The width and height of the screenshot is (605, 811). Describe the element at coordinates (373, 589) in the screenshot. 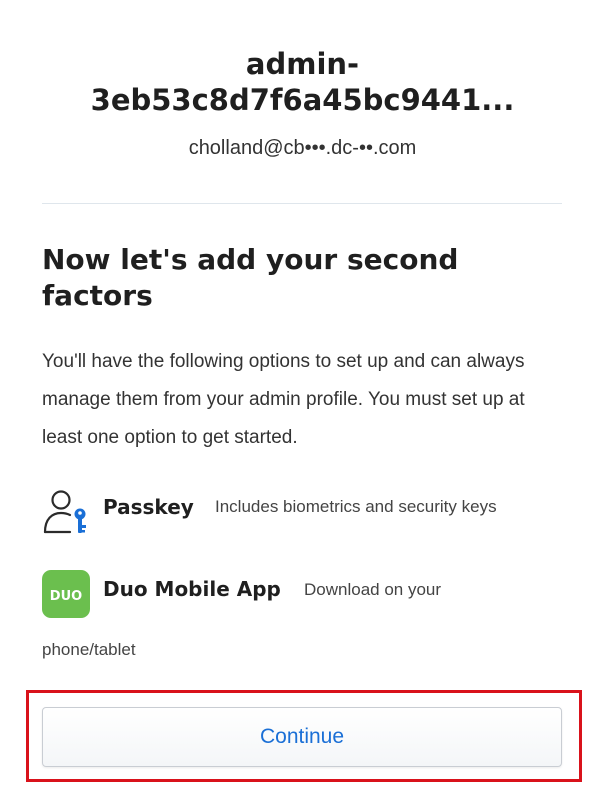

I see `duo-mobile-description: Download on your` at that location.